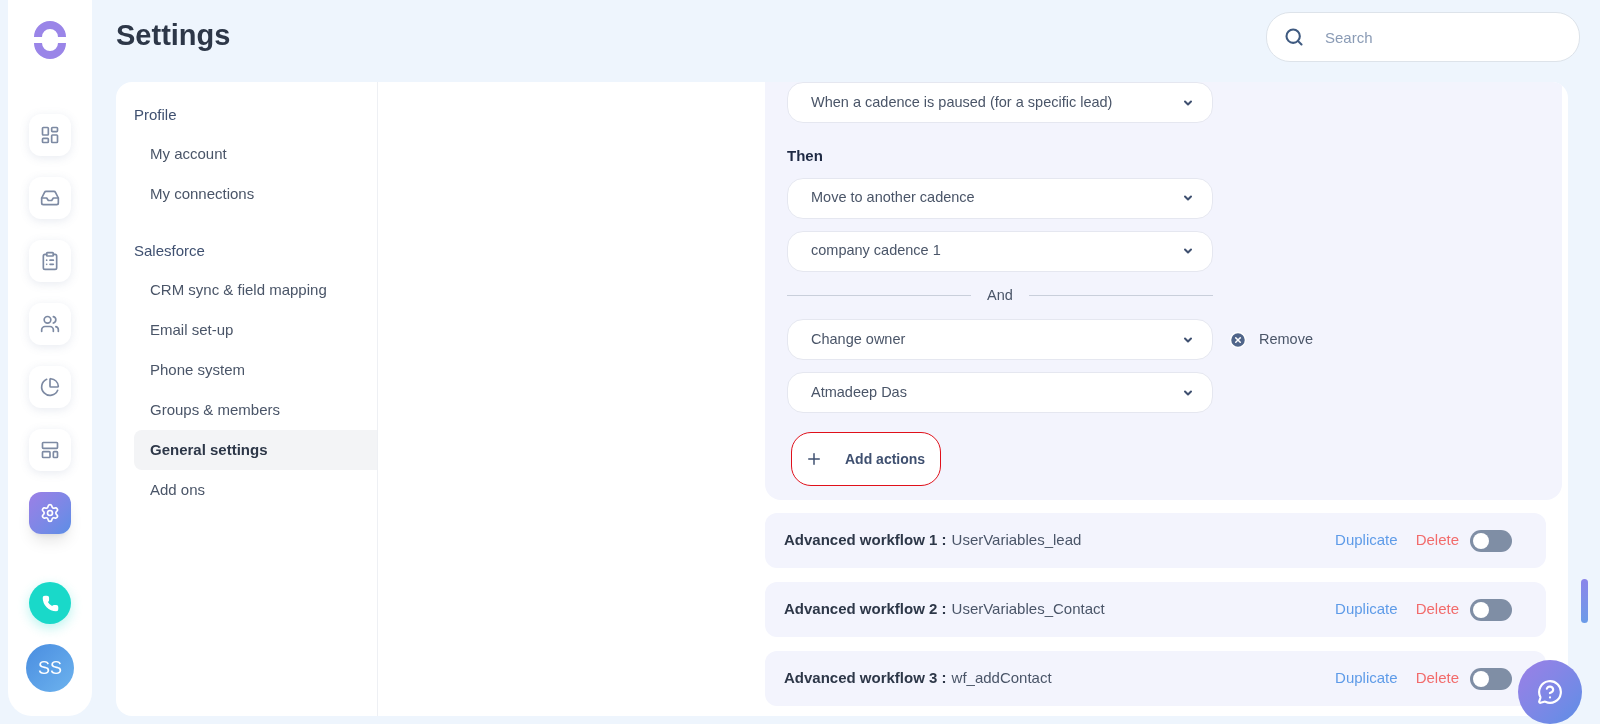 This screenshot has width=1600, height=724. What do you see at coordinates (1000, 251) in the screenshot?
I see `dropdown: company cadence 1` at bounding box center [1000, 251].